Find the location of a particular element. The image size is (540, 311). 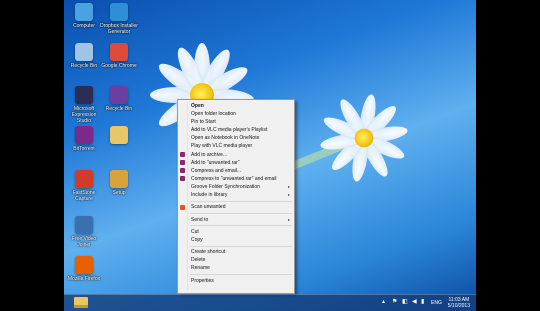

flag-icon: ⚑ is located at coordinates (395, 302).